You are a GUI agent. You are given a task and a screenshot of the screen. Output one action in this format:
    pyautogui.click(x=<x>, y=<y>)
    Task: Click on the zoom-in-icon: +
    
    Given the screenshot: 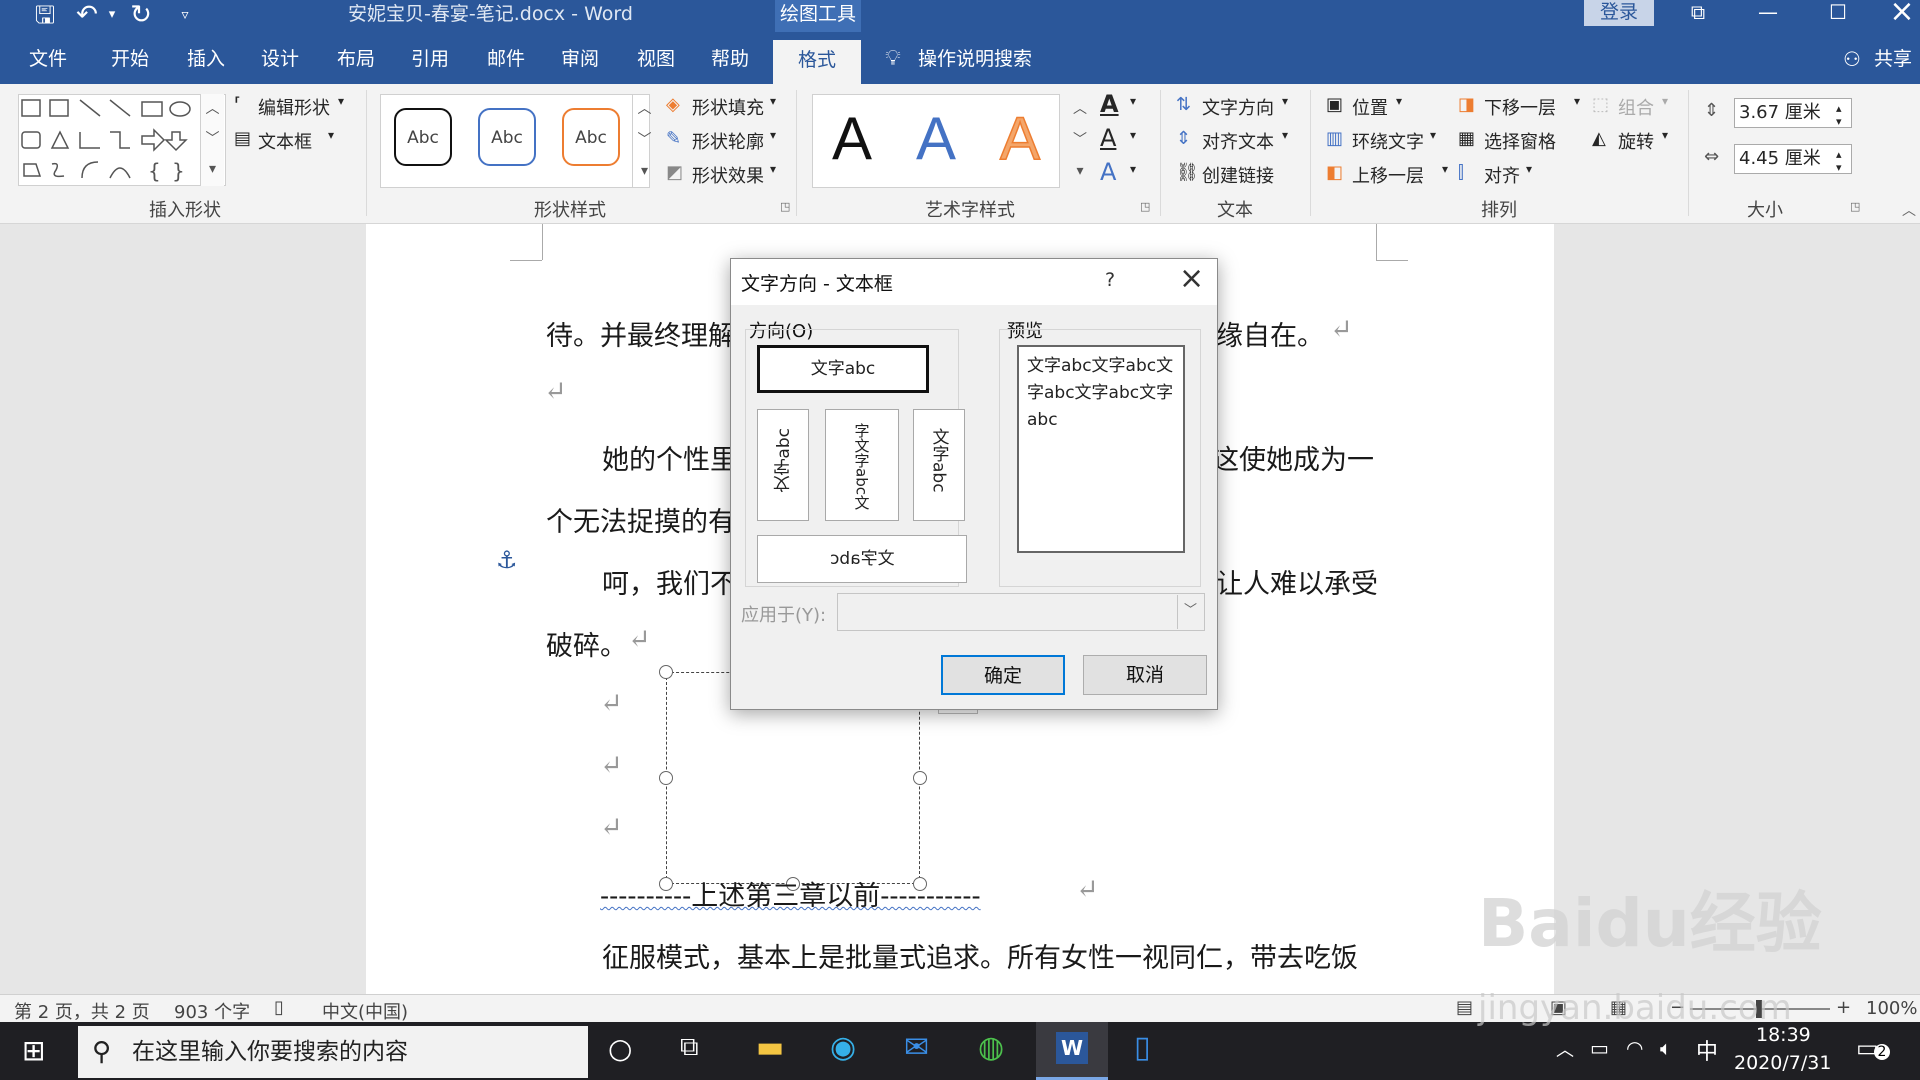 What is the action you would take?
    pyautogui.click(x=1843, y=1007)
    